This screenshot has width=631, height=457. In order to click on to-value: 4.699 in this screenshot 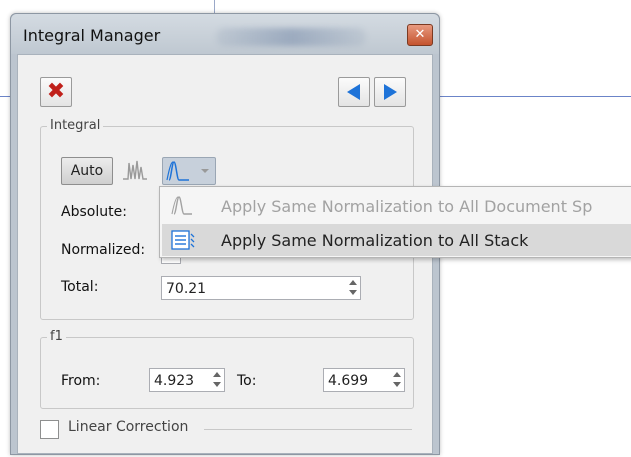, I will do `click(348, 381)`.